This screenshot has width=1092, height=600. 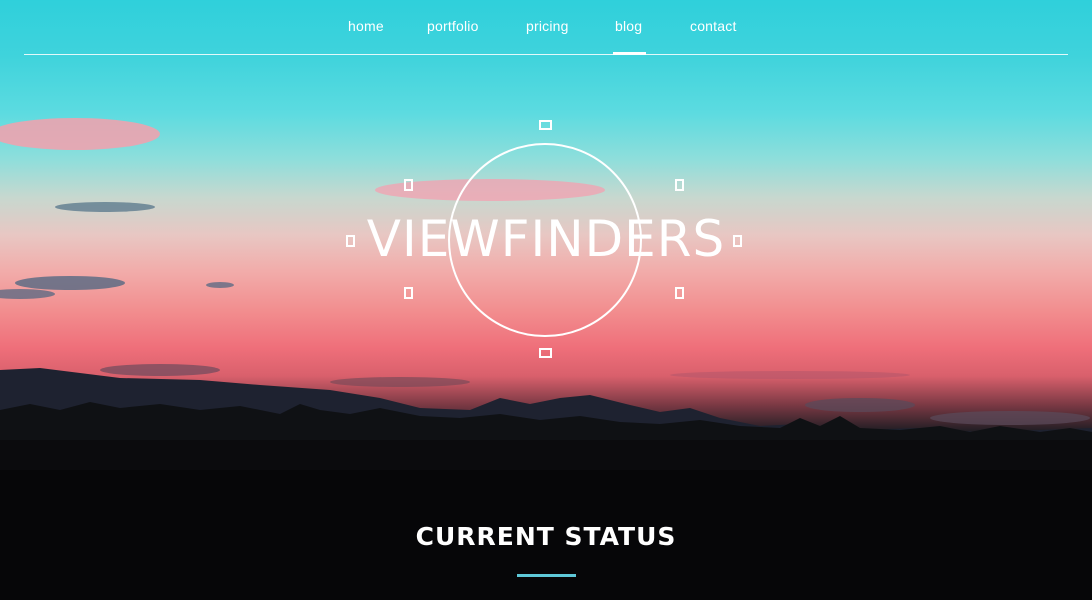 I want to click on logo-wordmark: VIEWFINDERS, so click(x=546, y=239).